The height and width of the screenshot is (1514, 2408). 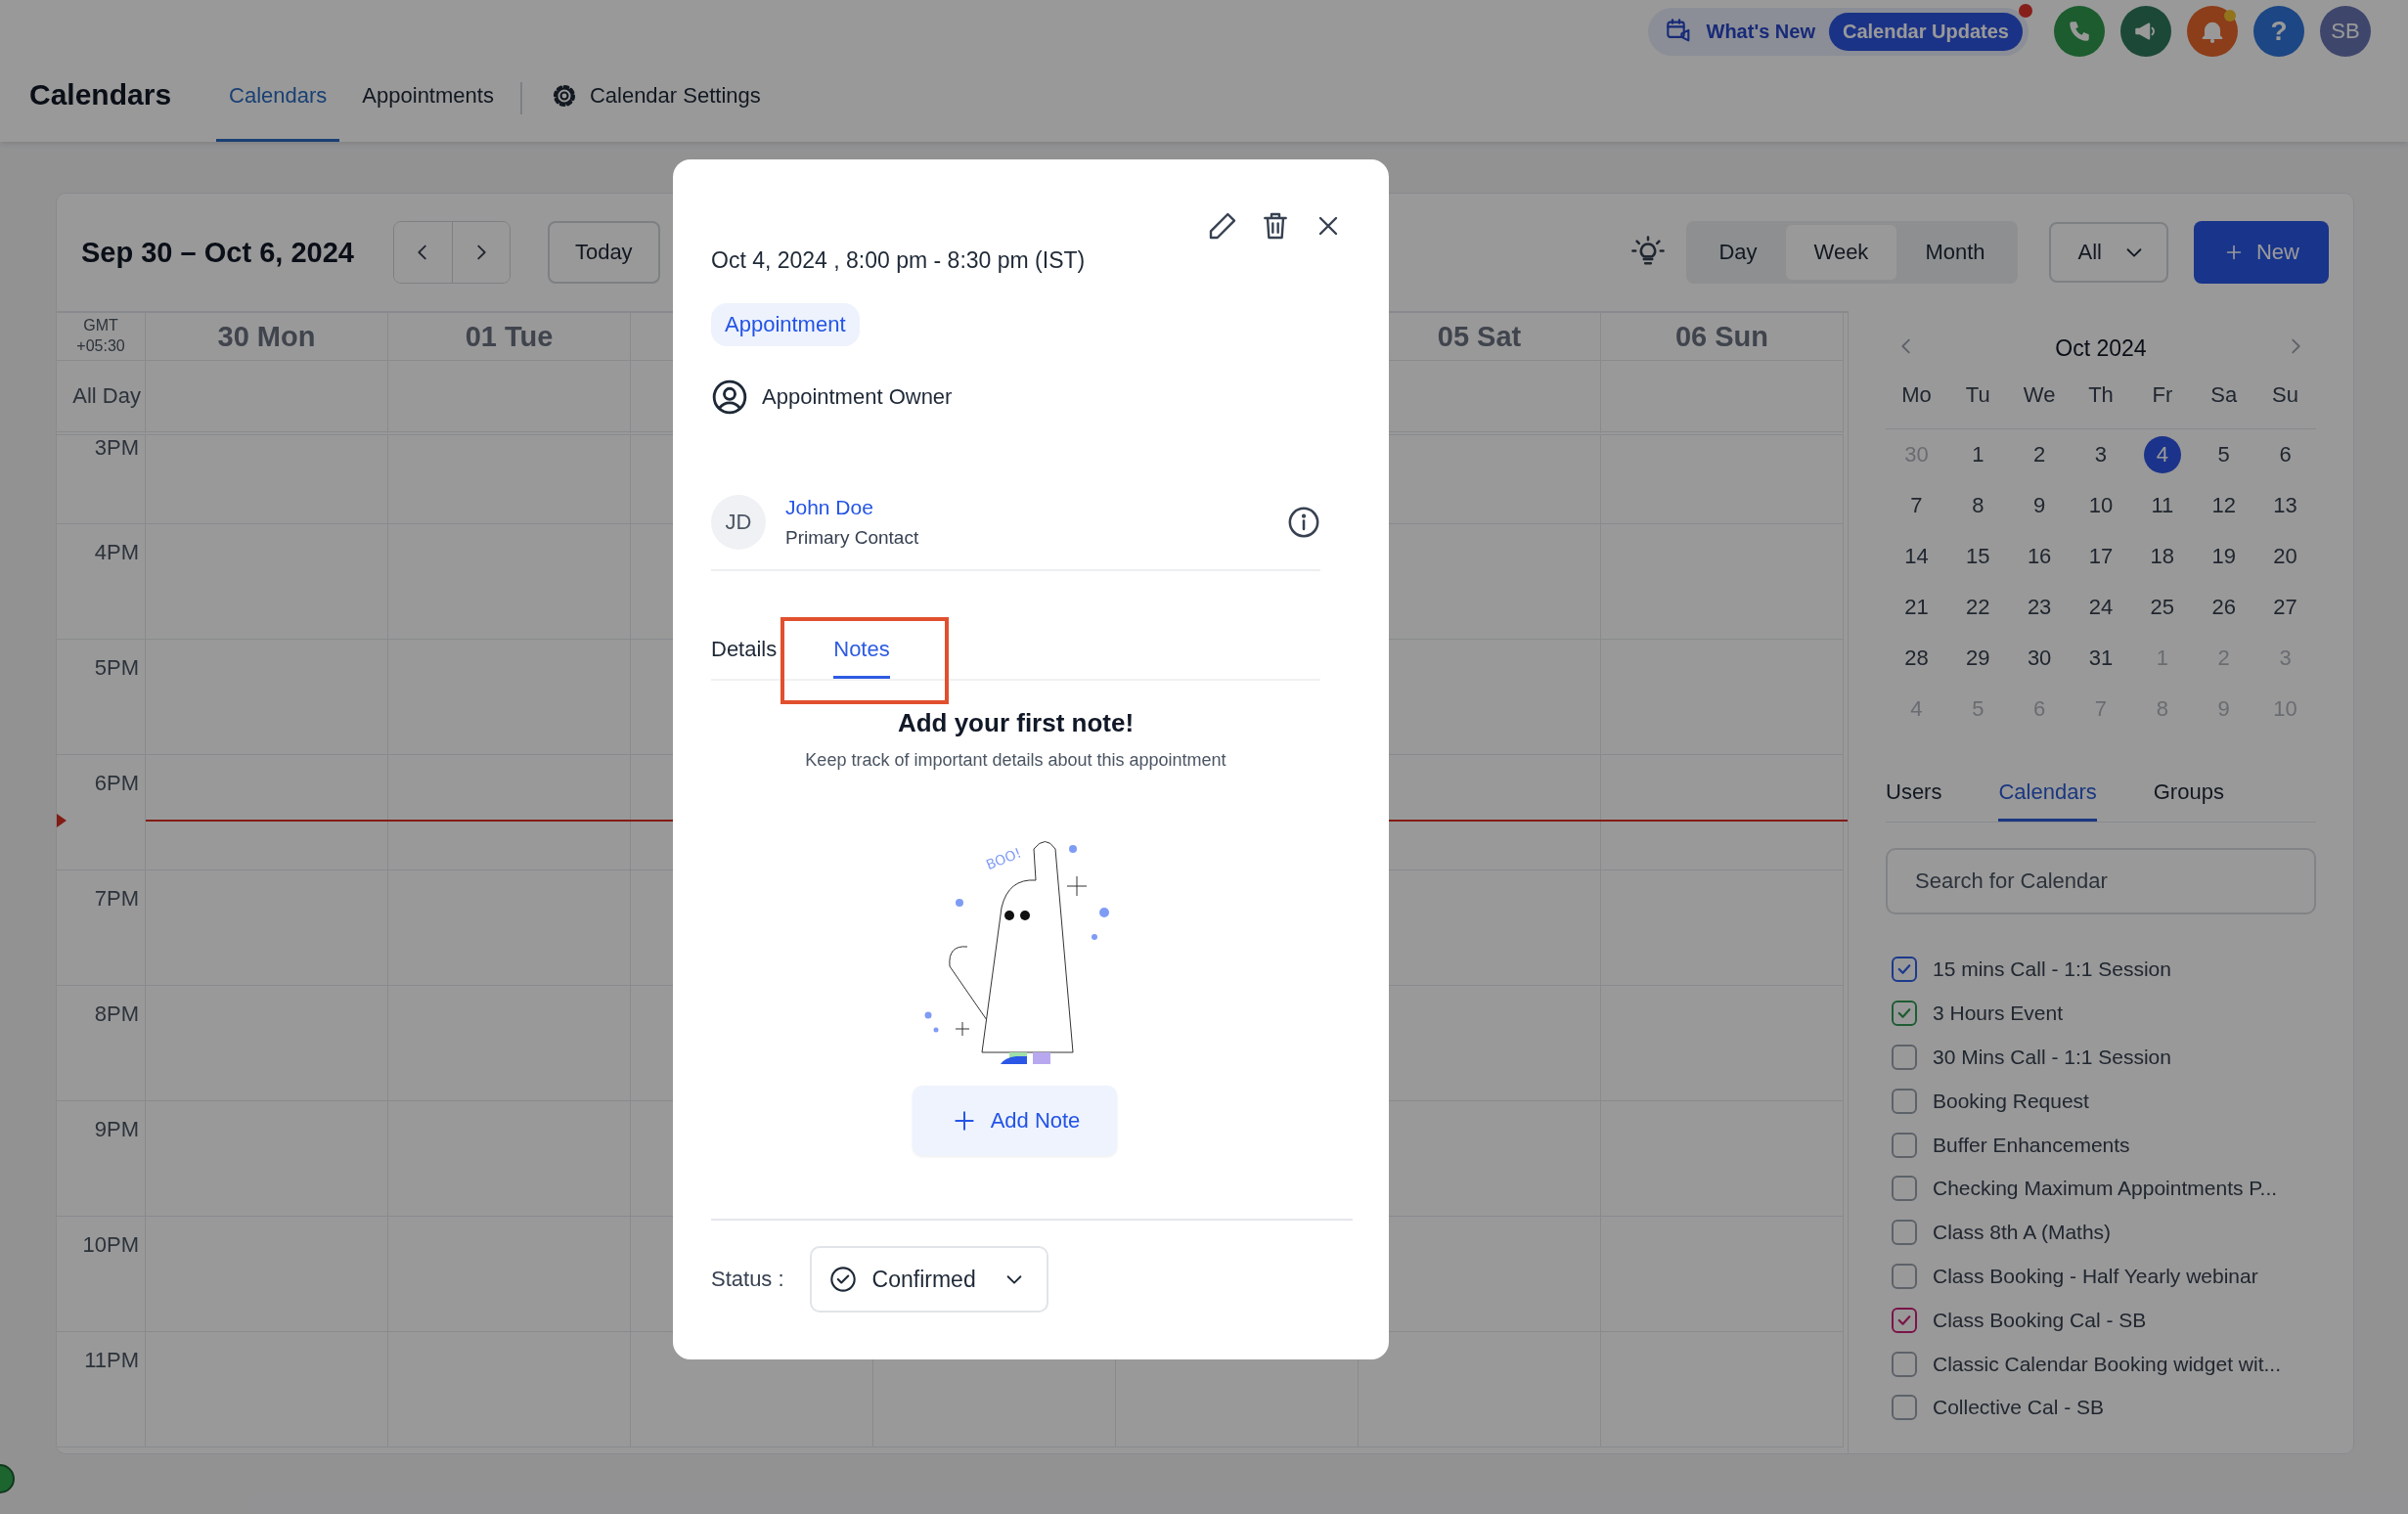 What do you see at coordinates (2052, 1057) in the screenshot?
I see `calendar-label: 30 Mins Call - 1:1 Session` at bounding box center [2052, 1057].